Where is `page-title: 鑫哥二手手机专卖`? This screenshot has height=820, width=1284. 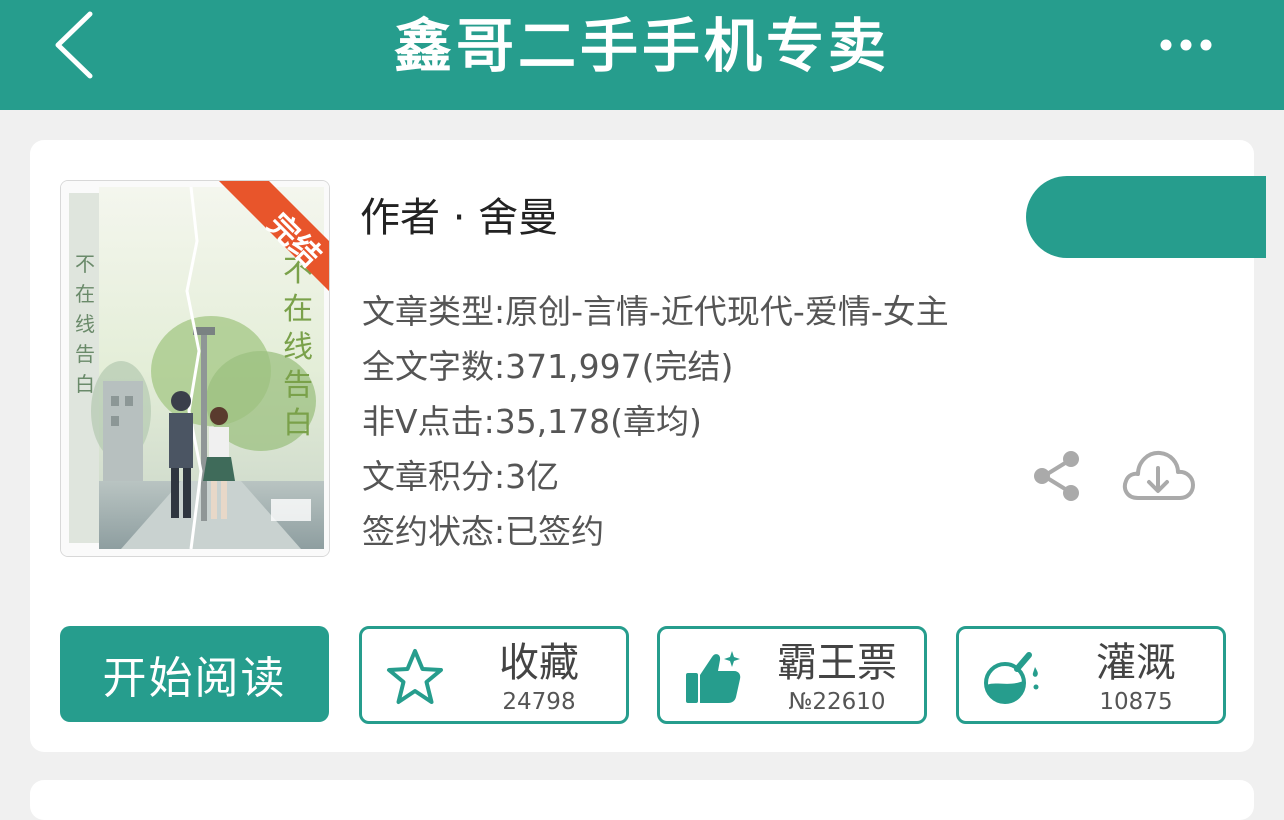 page-title: 鑫哥二手手机专卖 is located at coordinates (641, 46).